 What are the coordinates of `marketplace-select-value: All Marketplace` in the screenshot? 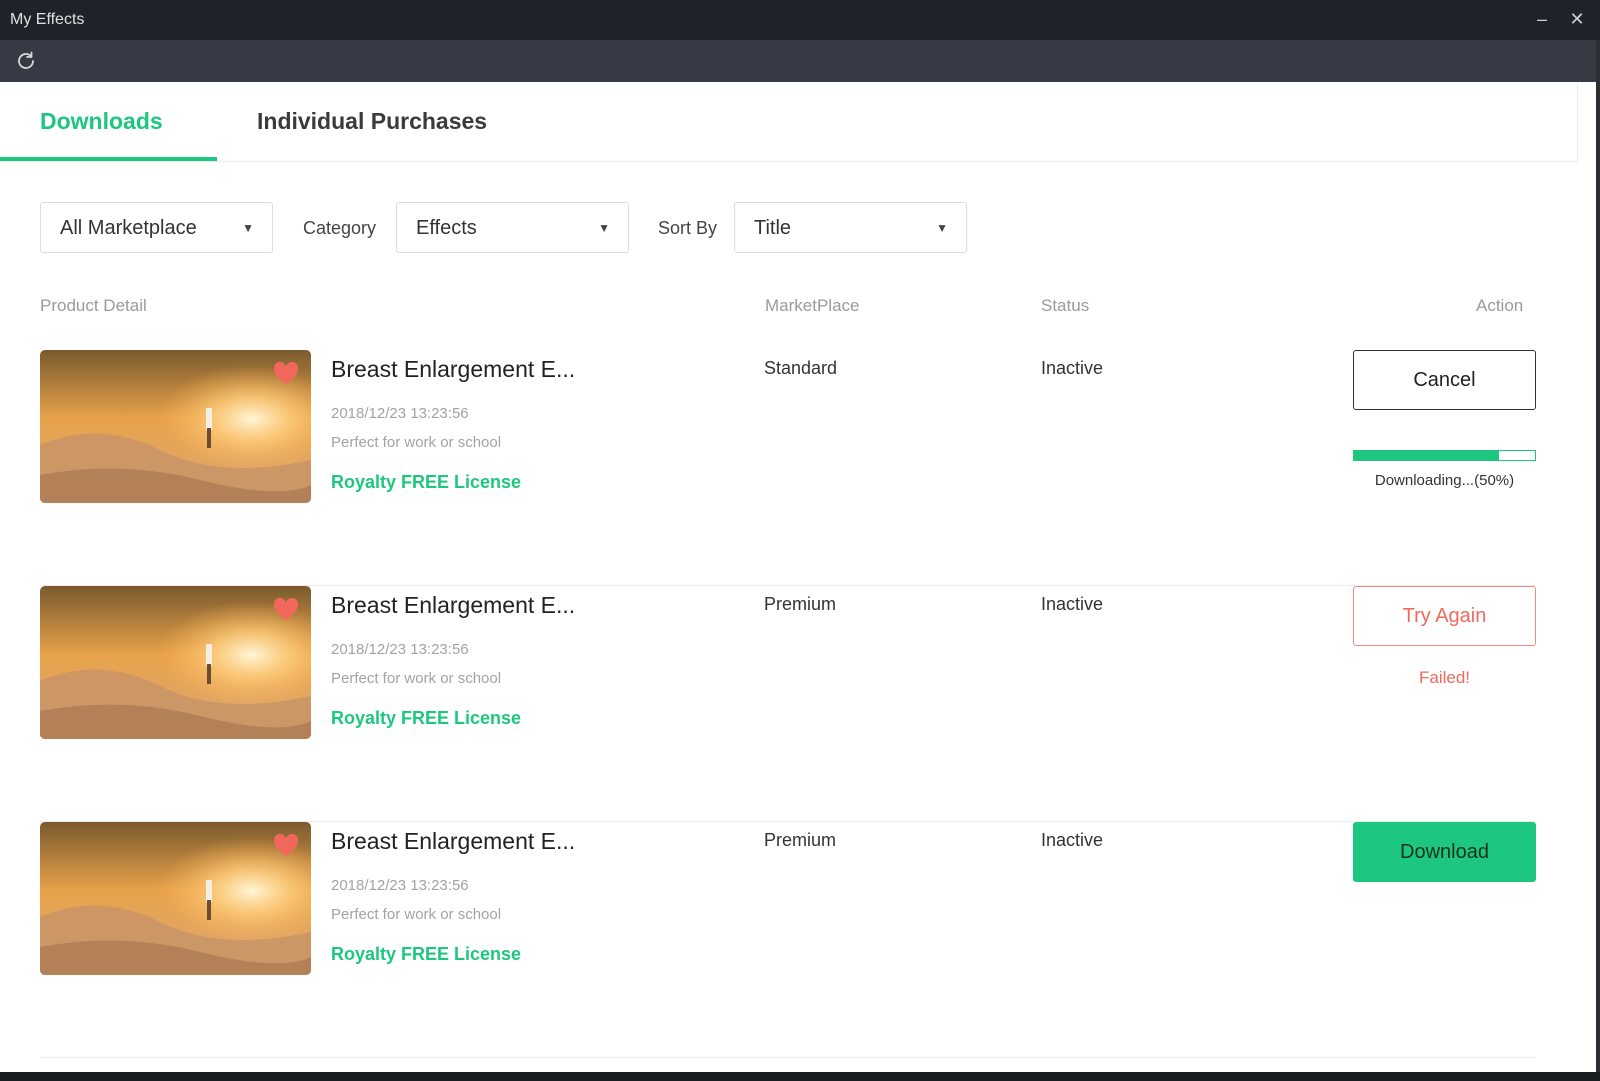 It's located at (128, 228).